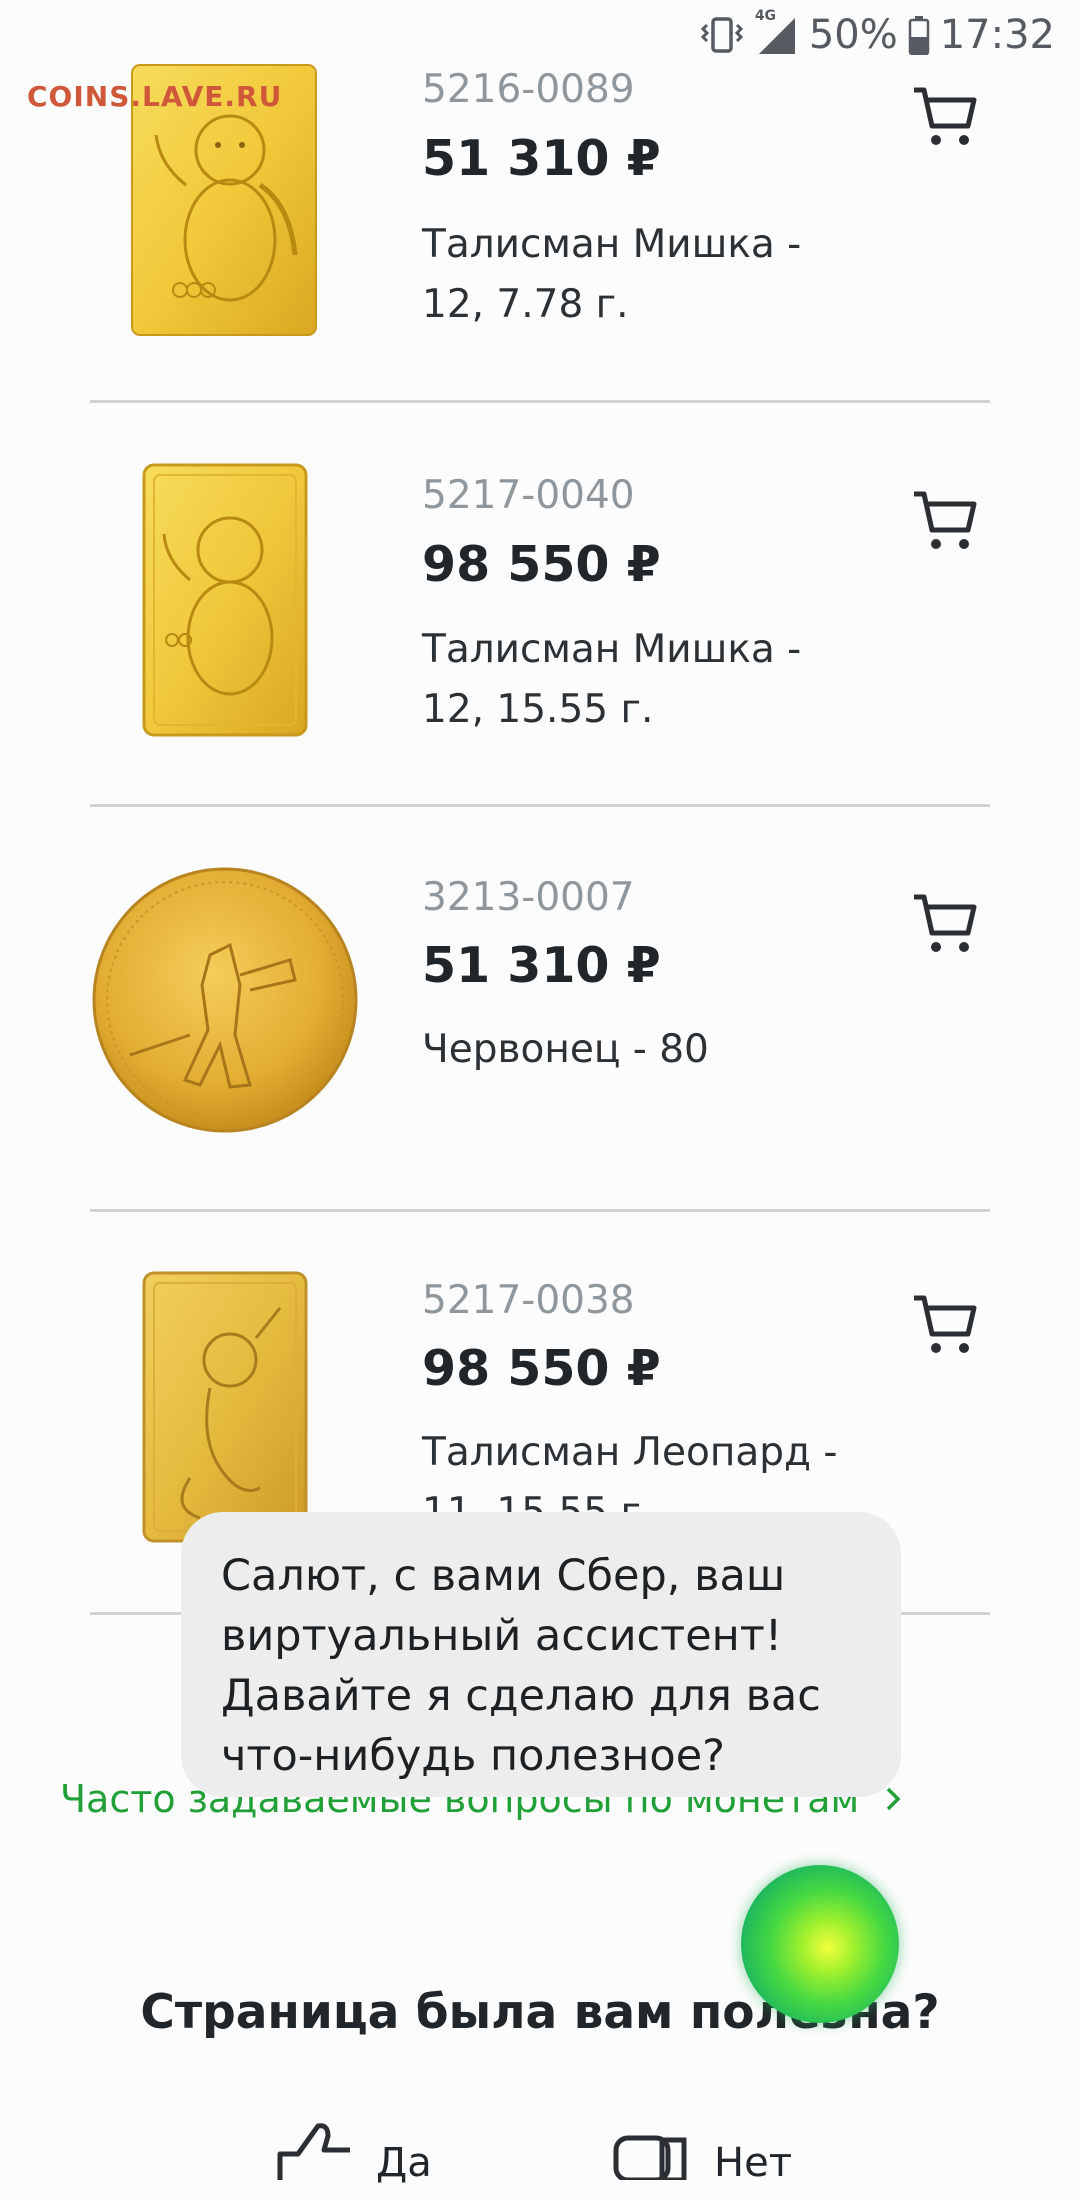 This screenshot has height=2200, width=1080. Describe the element at coordinates (853, 35) in the screenshot. I see `battery-percent: 50%` at that location.